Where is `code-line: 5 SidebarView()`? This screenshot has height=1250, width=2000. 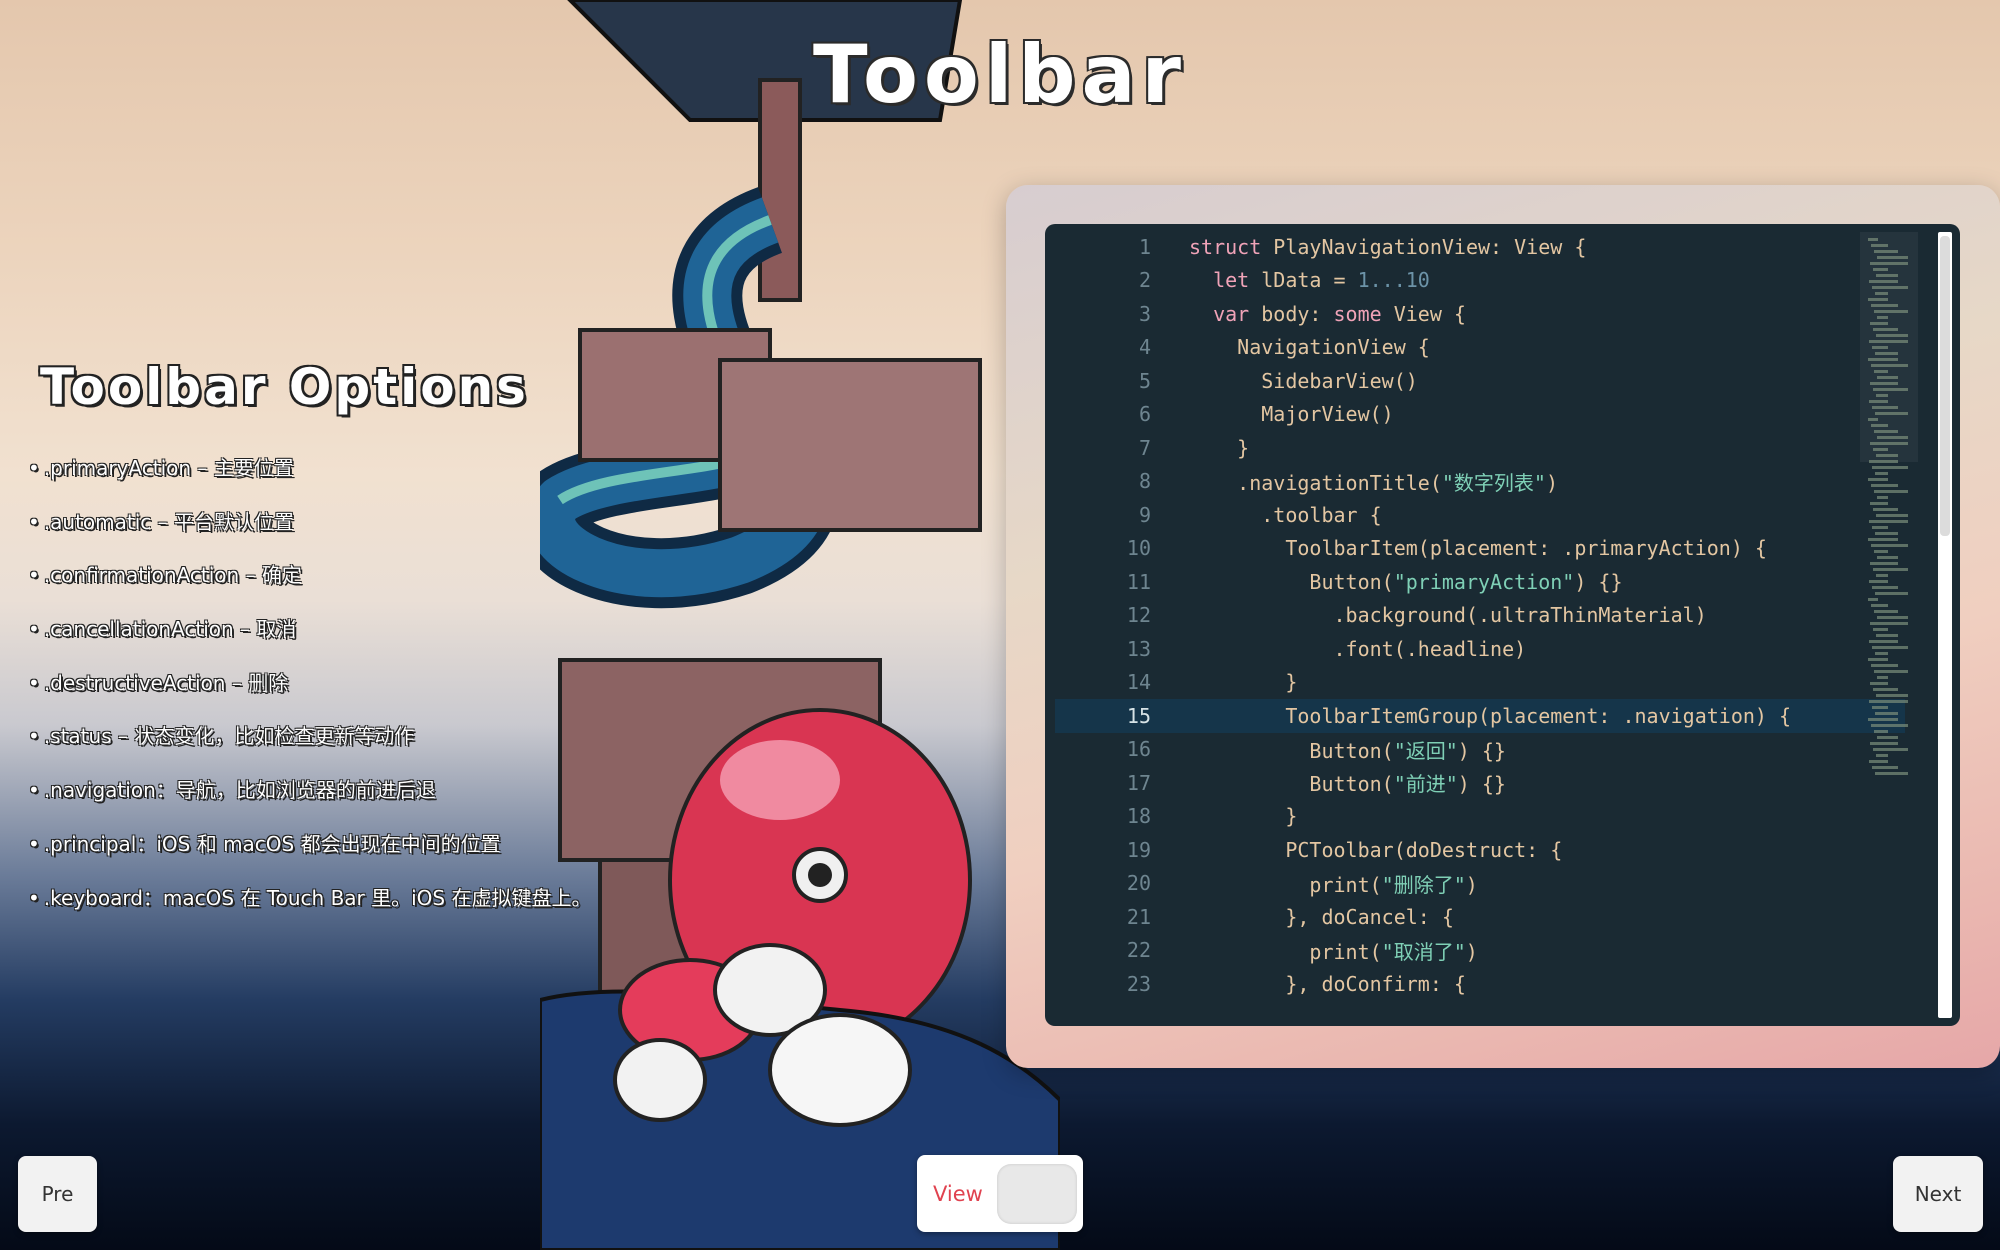 code-line: 5 SidebarView() is located at coordinates (1480, 381).